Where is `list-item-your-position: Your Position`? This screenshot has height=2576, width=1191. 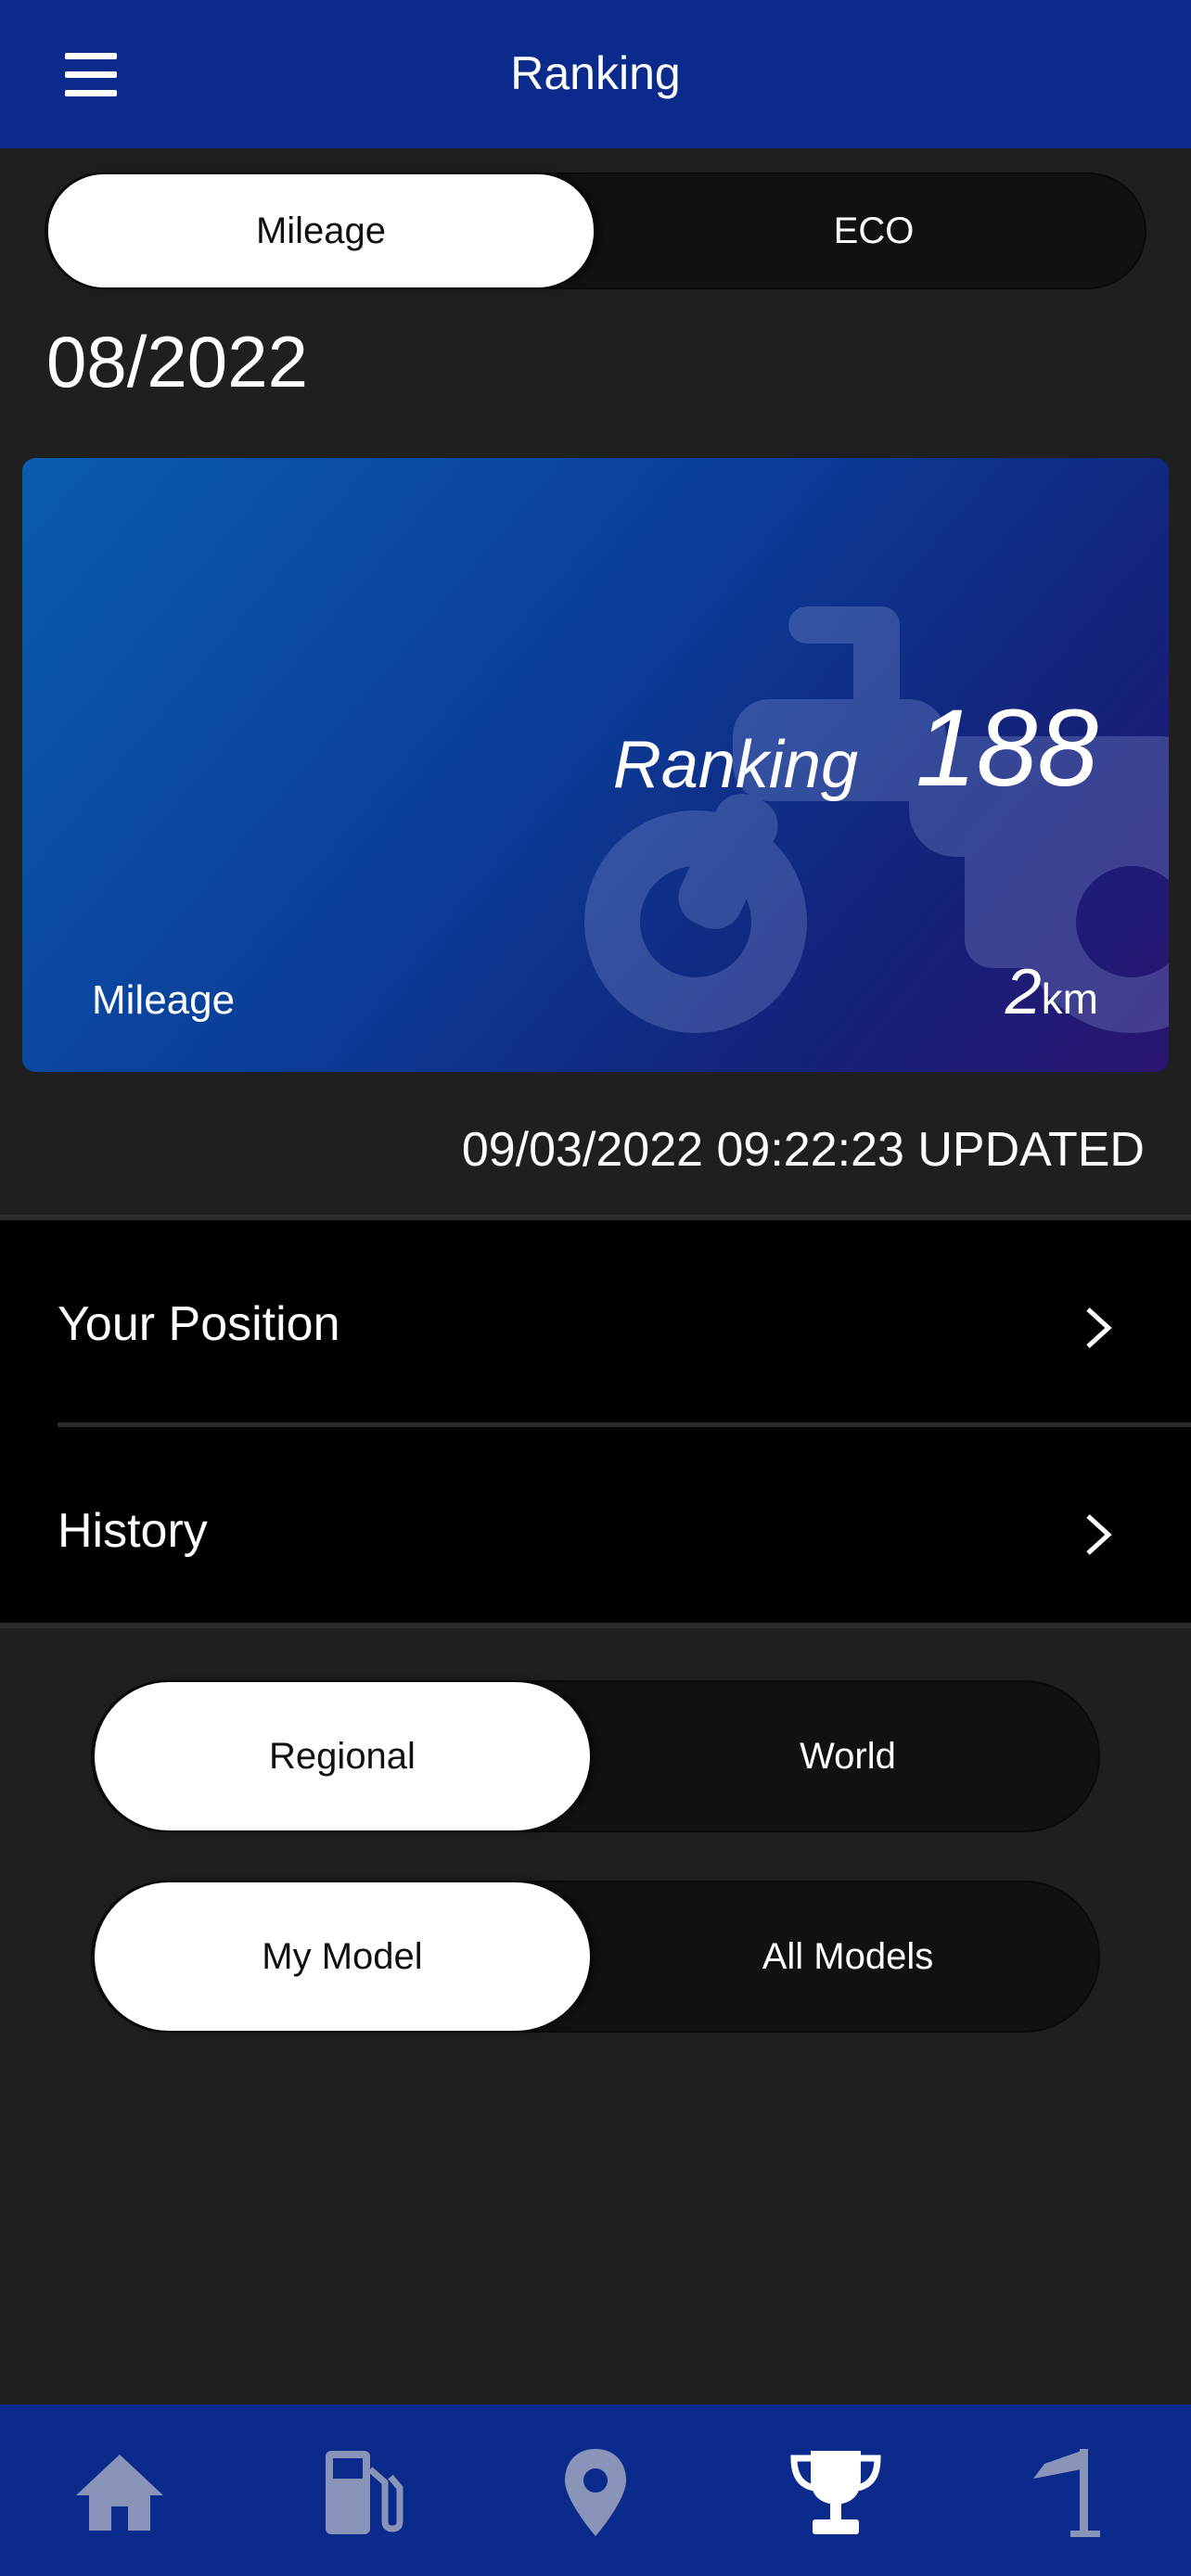
list-item-your-position: Your Position is located at coordinates (595, 1319).